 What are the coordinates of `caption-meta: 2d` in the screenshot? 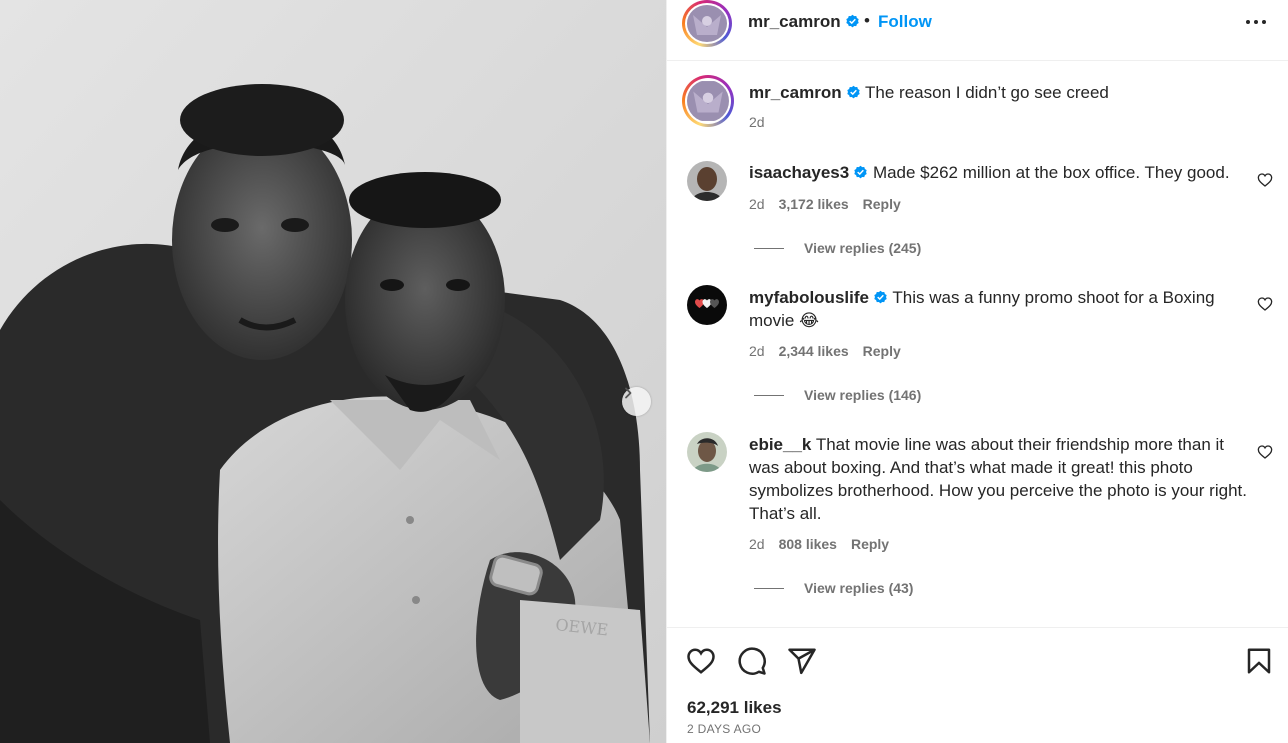 It's located at (764, 122).